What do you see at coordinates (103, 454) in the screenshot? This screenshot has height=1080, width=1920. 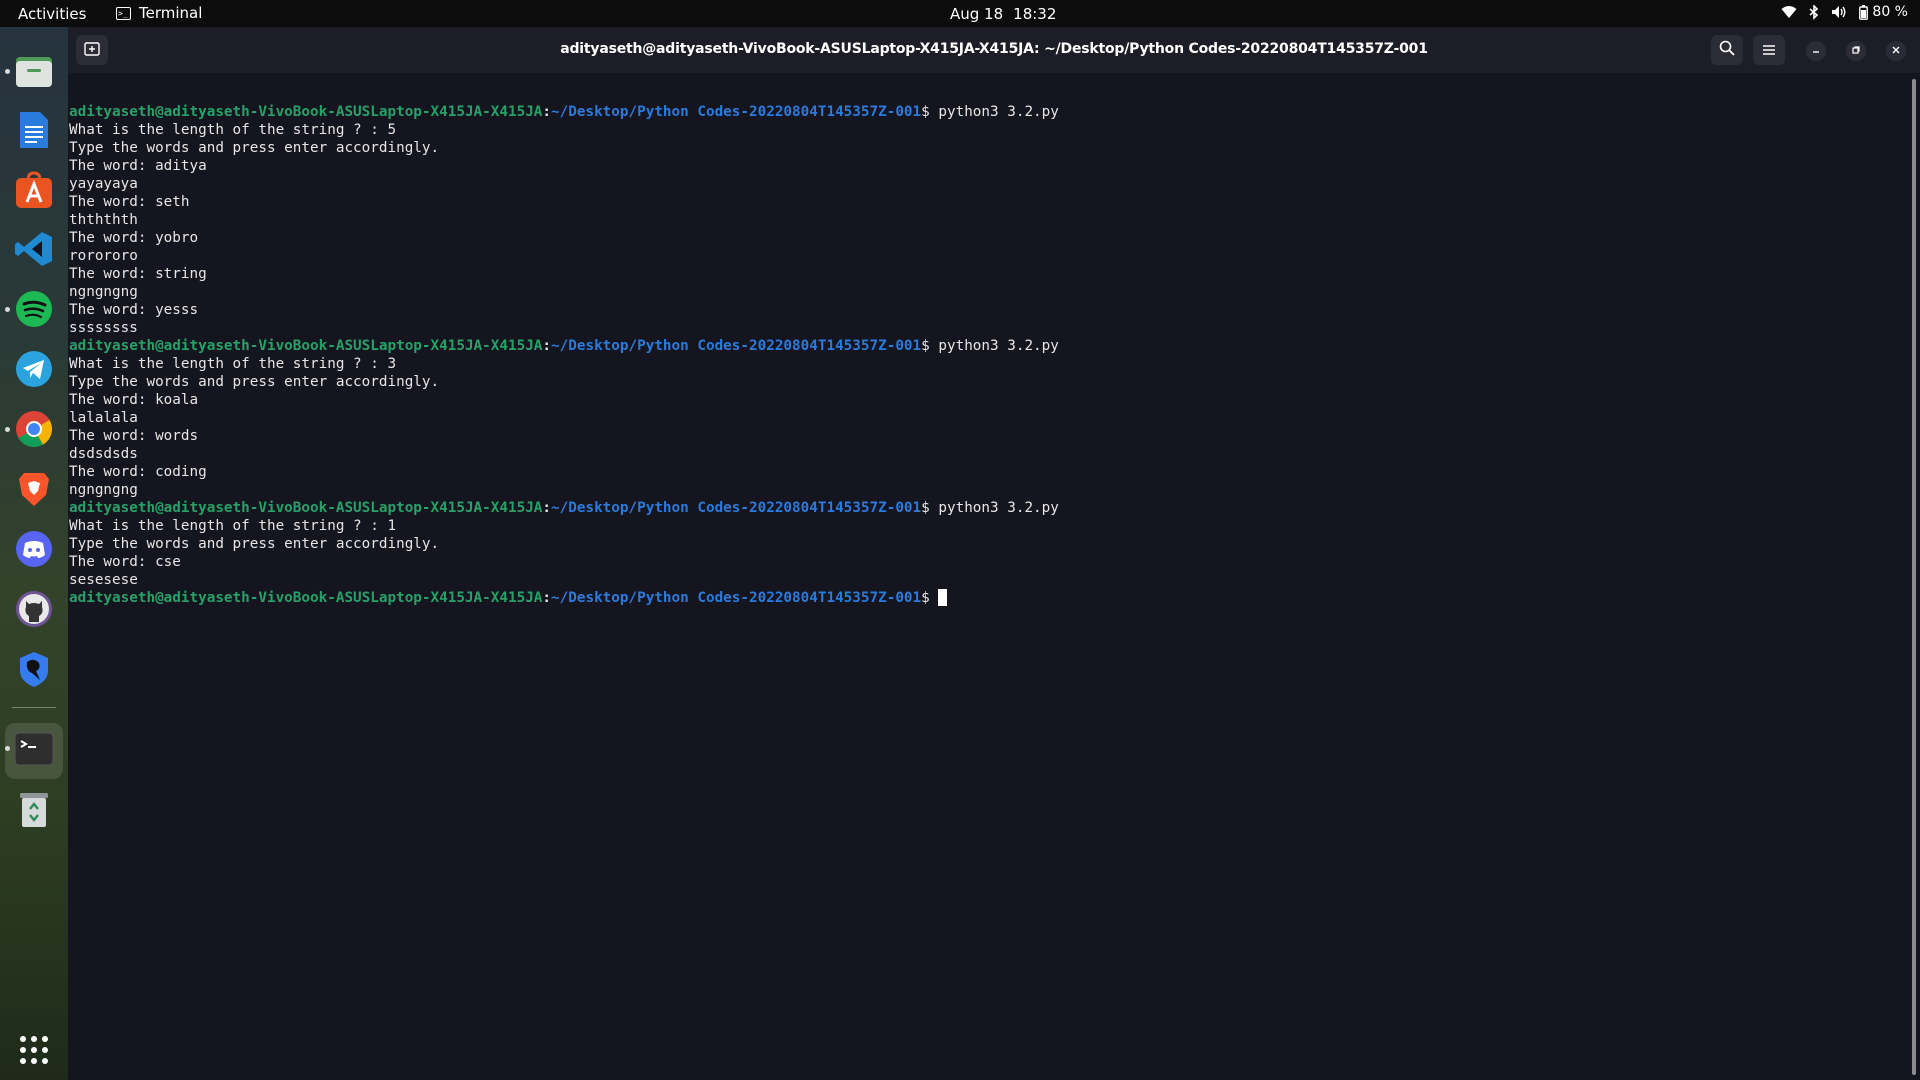 I see `output-line: dsdsdsds` at bounding box center [103, 454].